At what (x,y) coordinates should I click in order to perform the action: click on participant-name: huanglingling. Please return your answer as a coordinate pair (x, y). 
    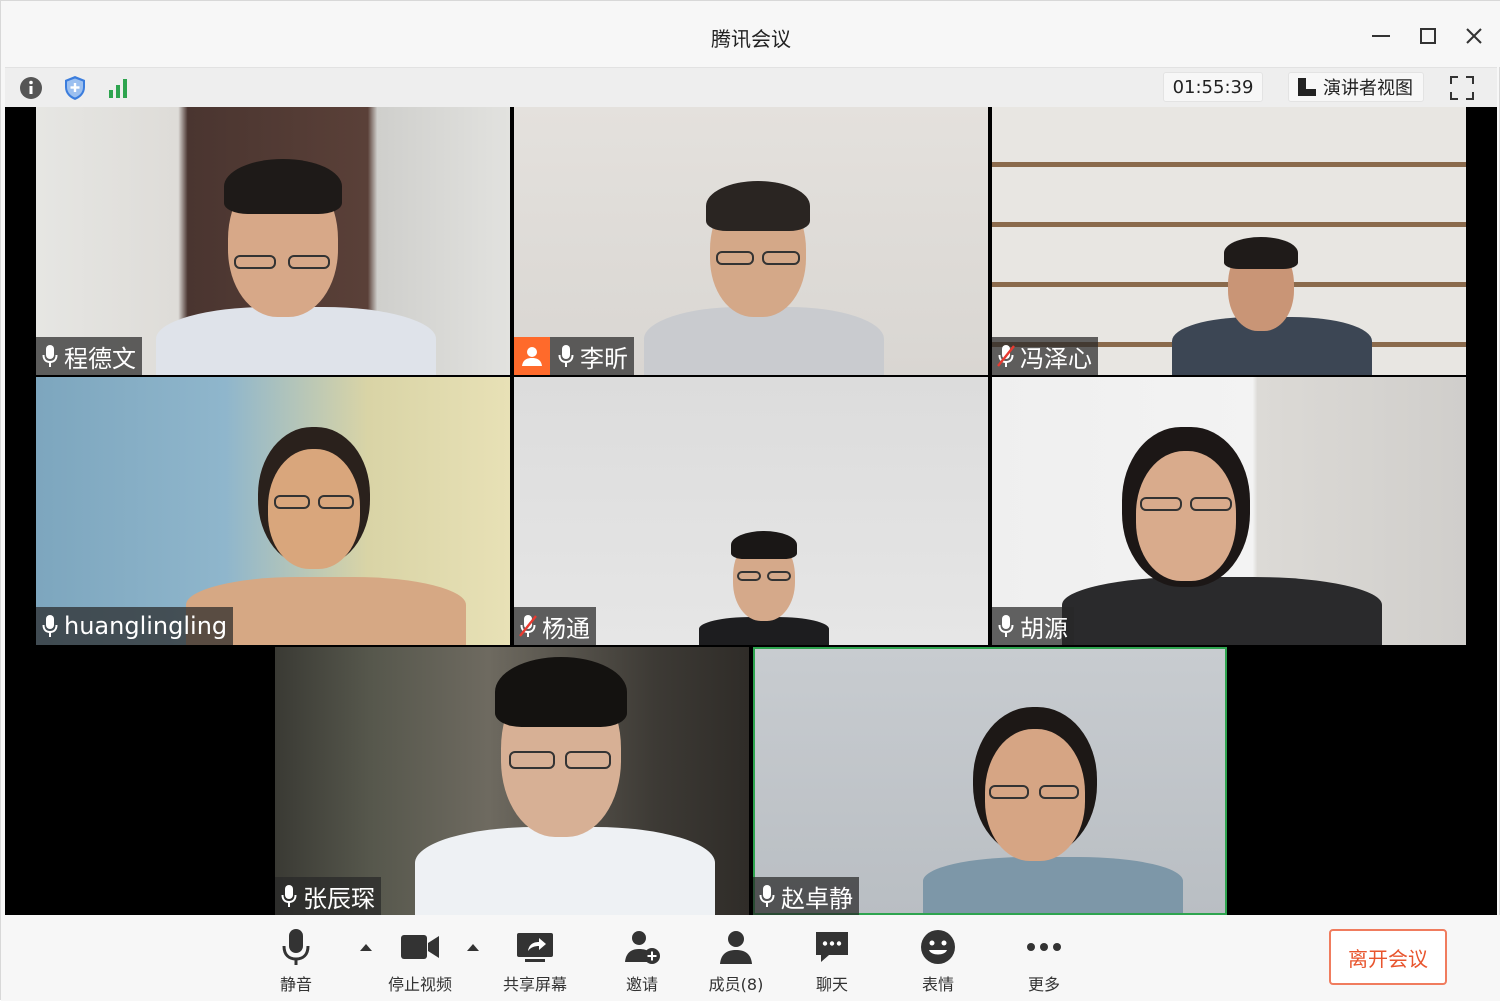
    Looking at the image, I should click on (146, 626).